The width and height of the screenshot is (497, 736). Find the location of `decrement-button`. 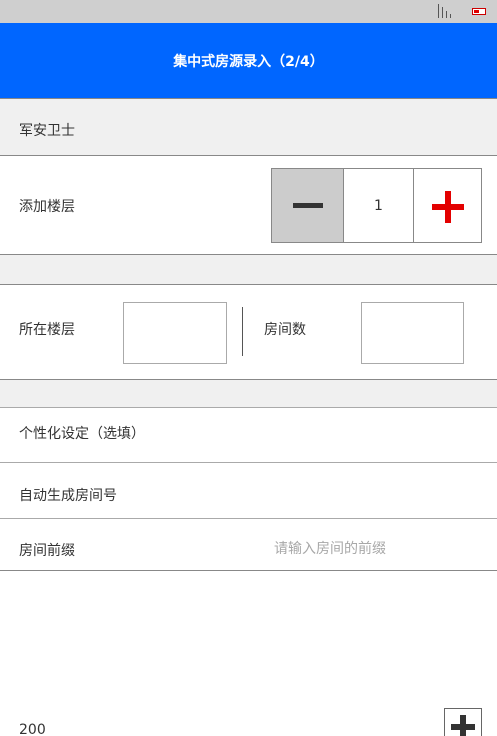

decrement-button is located at coordinates (308, 205).